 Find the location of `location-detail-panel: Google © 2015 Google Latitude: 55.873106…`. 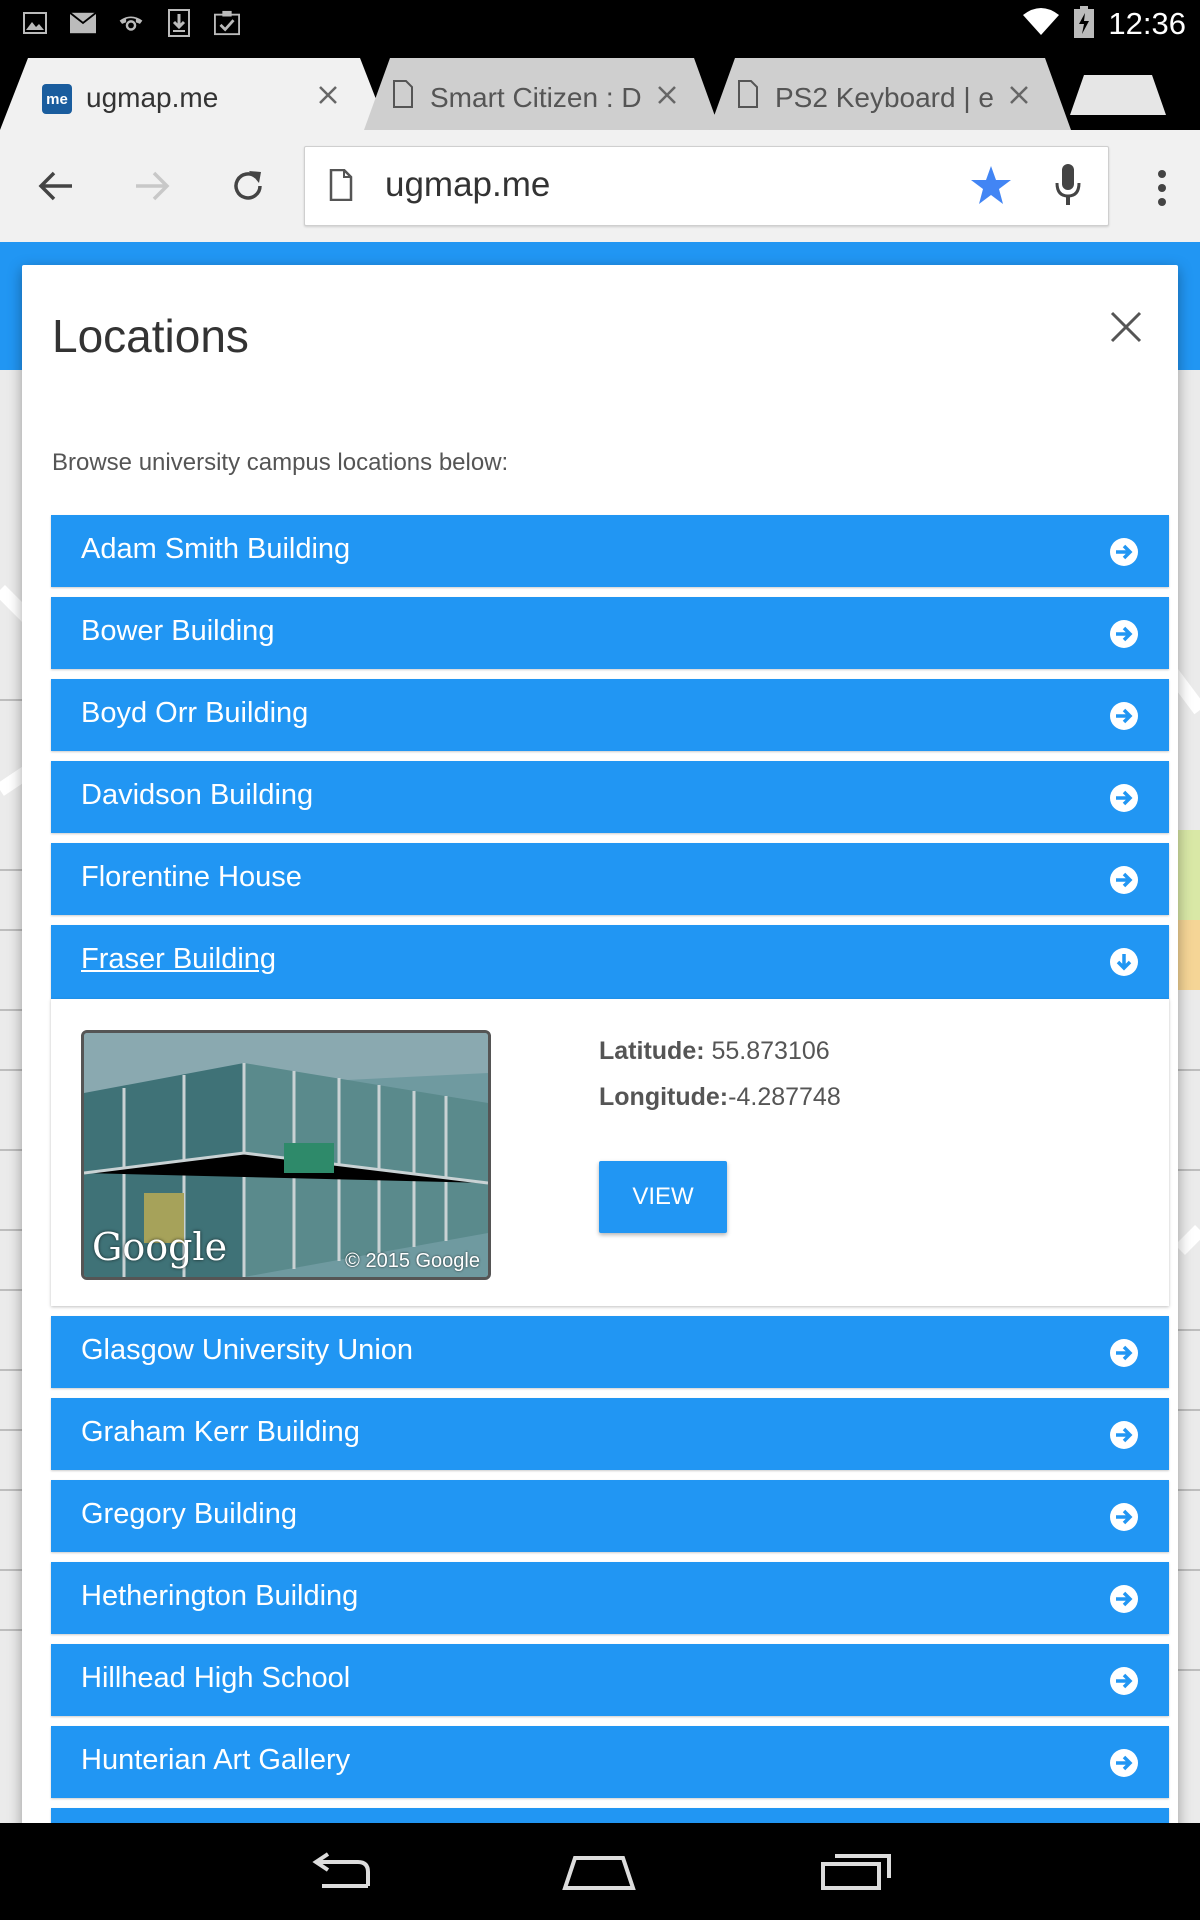

location-detail-panel: Google © 2015 Google Latitude: 55.873106… is located at coordinates (610, 1152).